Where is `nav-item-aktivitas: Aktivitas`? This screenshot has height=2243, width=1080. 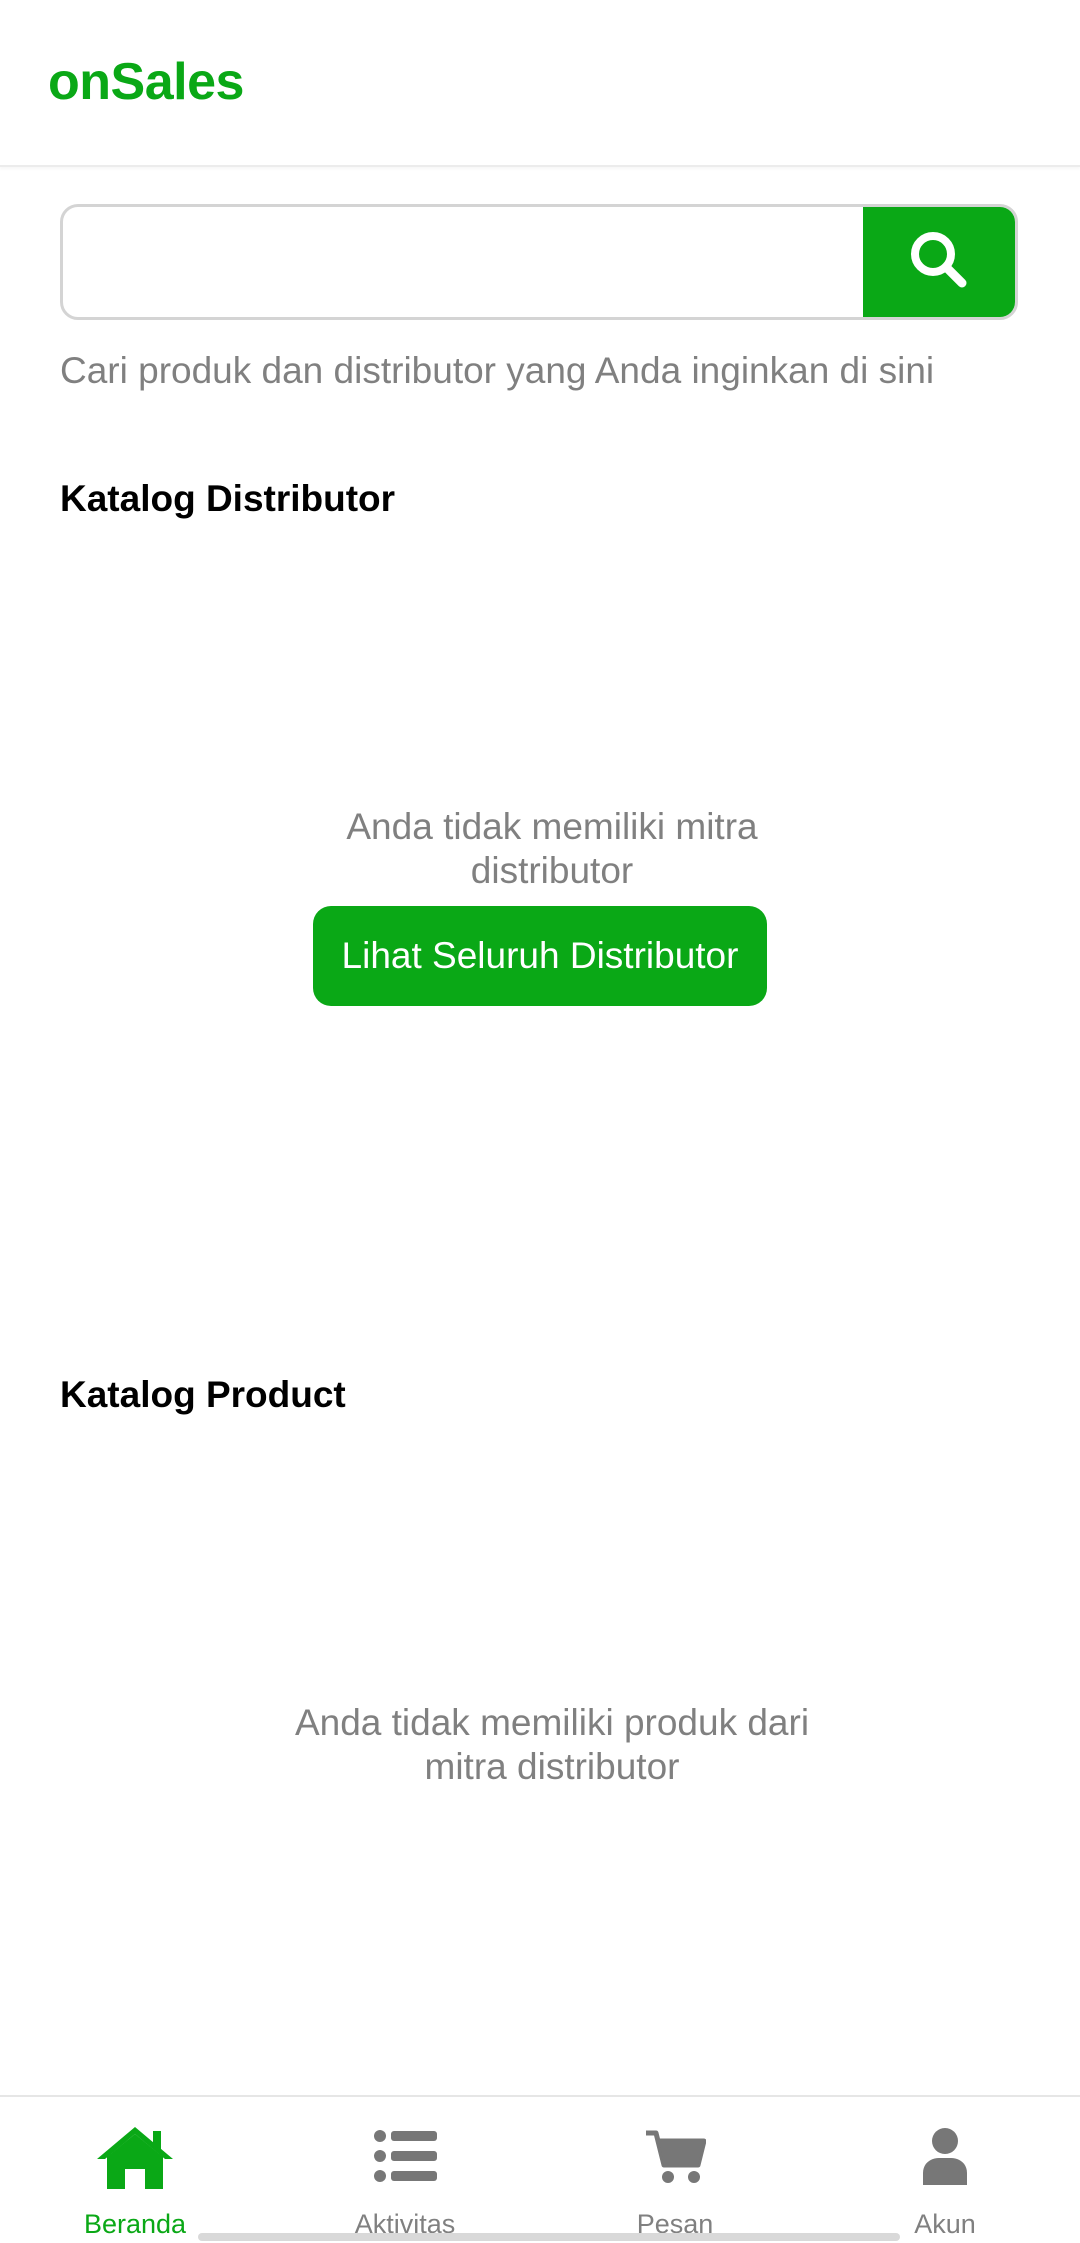 nav-item-aktivitas: Aktivitas is located at coordinates (405, 2170).